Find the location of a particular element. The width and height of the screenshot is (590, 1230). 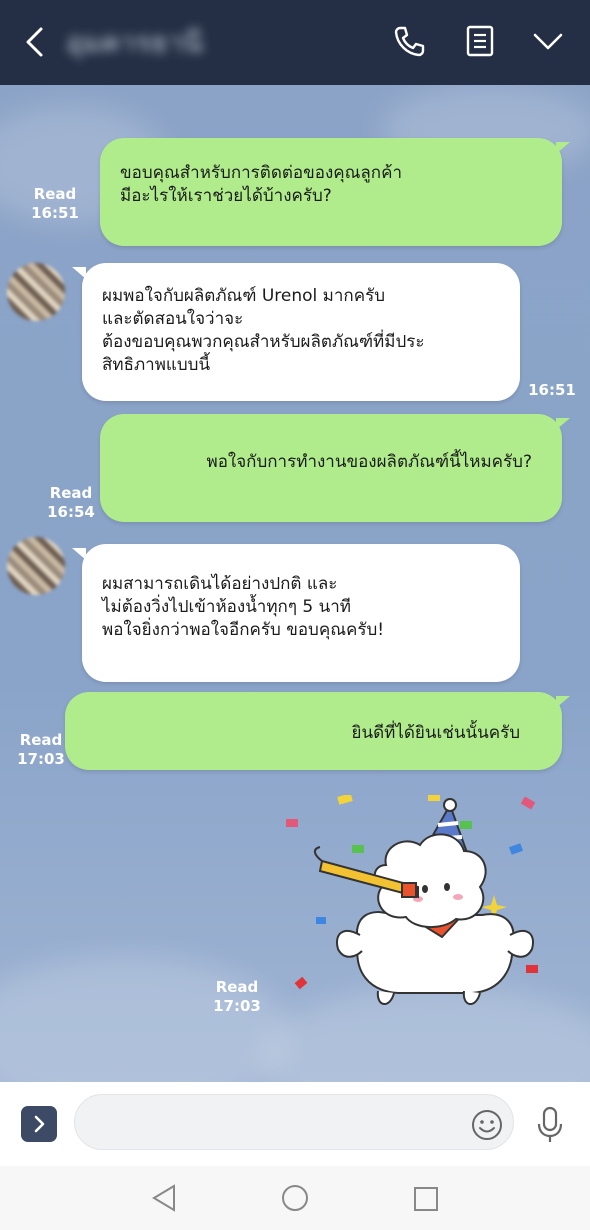

horn-mouthpiece is located at coordinates (409, 890).